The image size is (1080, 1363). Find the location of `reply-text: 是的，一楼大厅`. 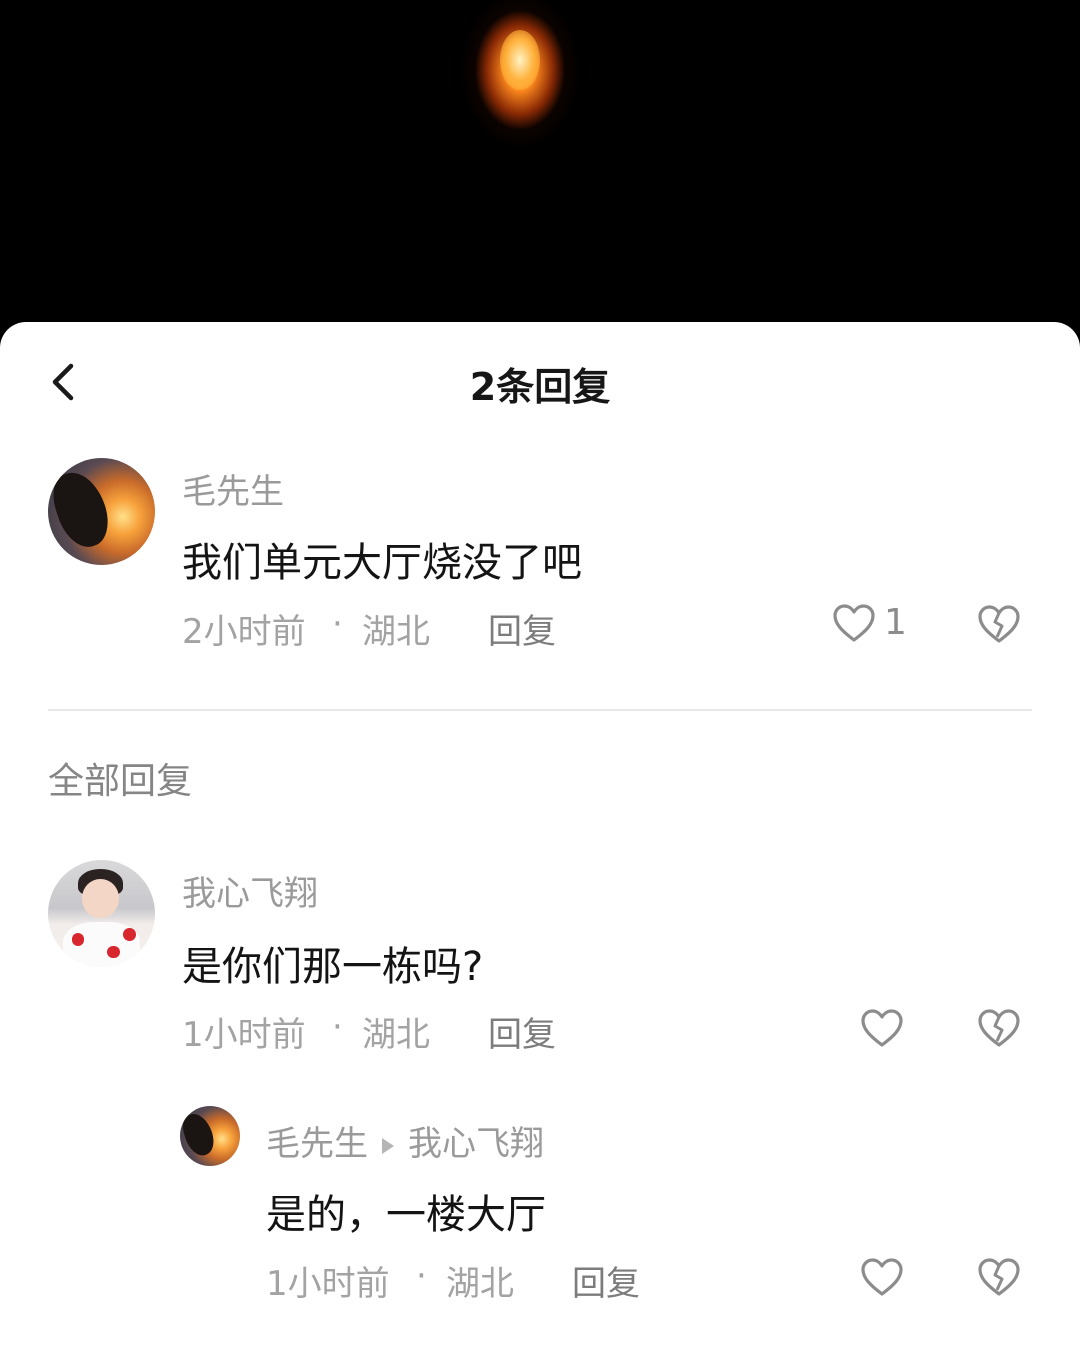

reply-text: 是的，一楼大厅 is located at coordinates (406, 1215).